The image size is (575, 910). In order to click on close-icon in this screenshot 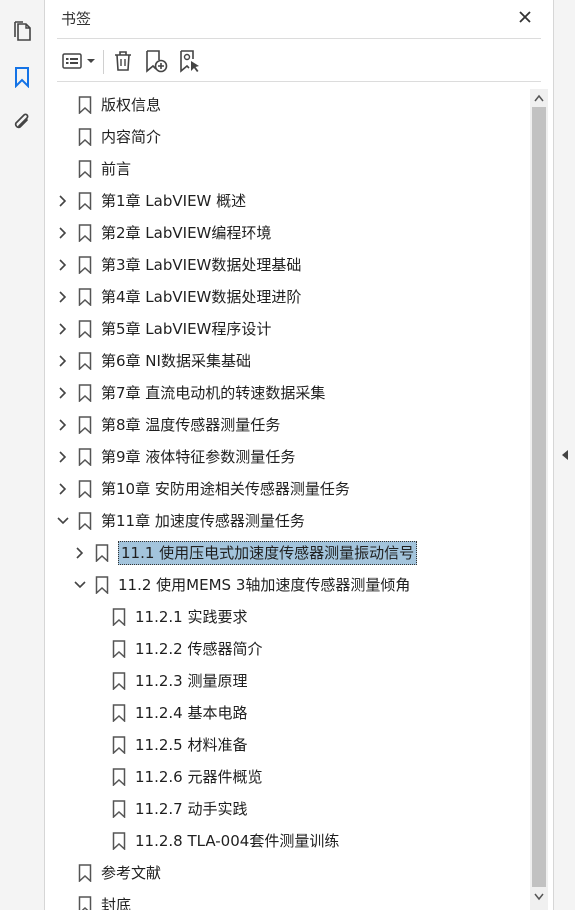, I will do `click(525, 17)`.